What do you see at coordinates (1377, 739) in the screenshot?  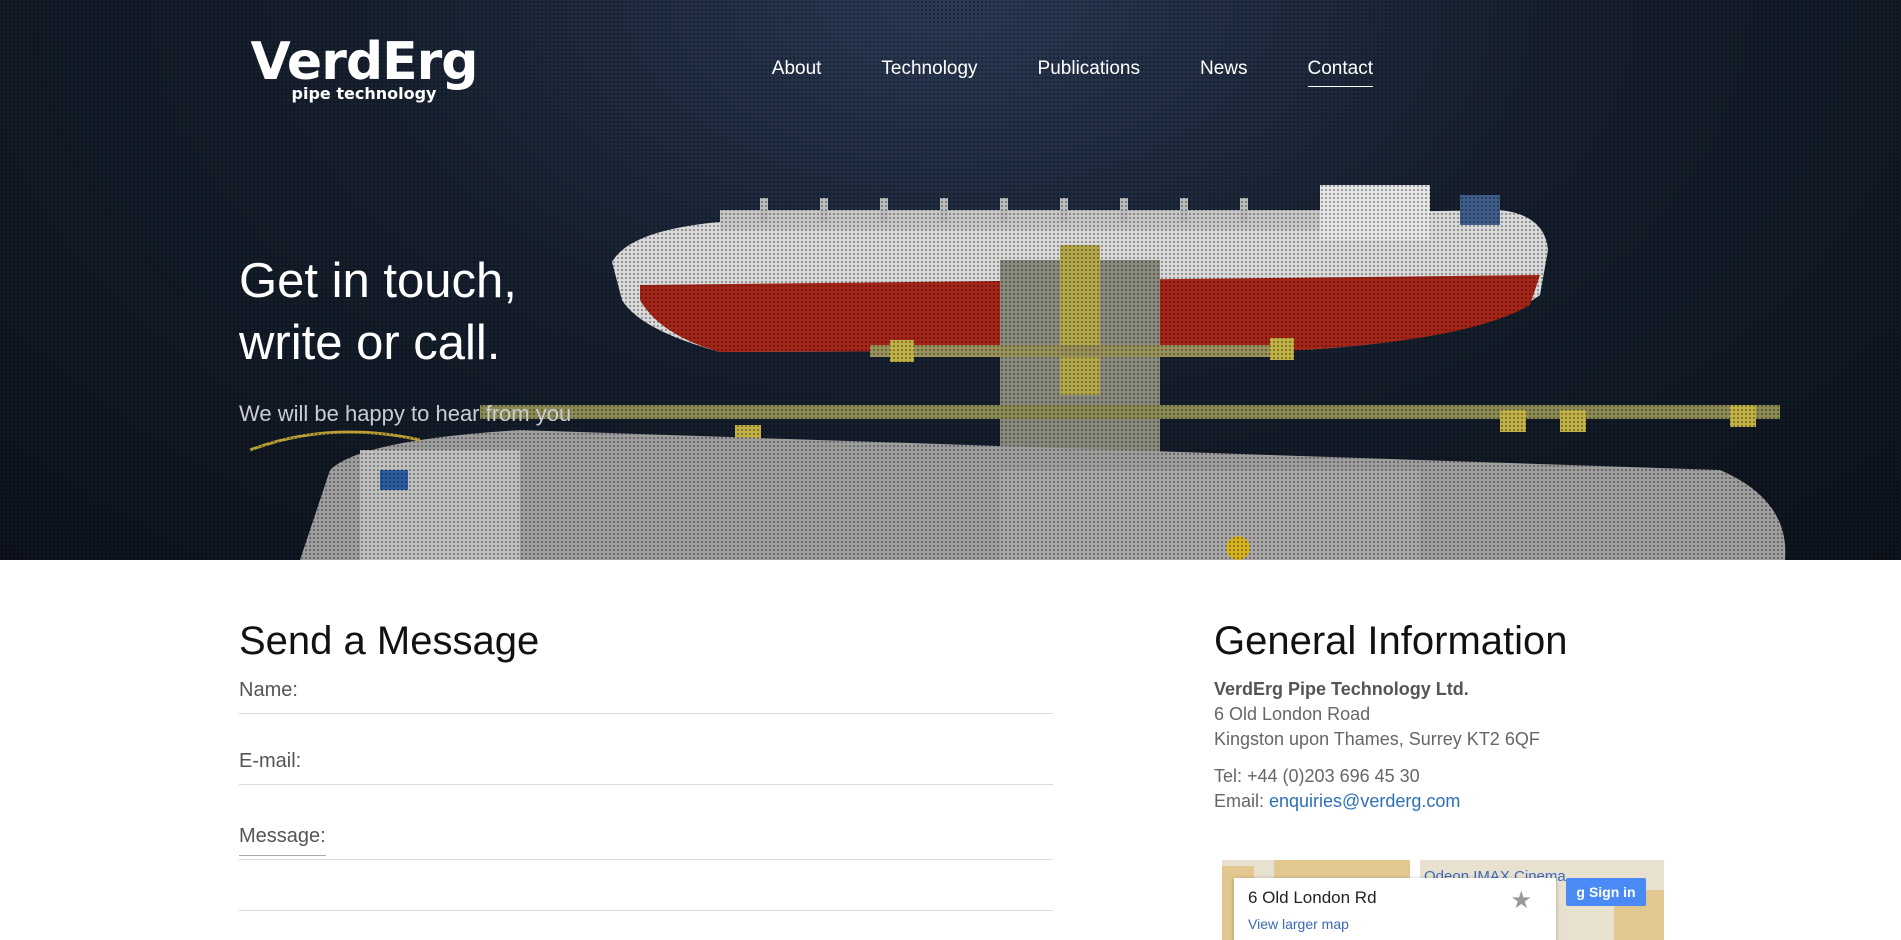 I see `address-line2: Kingston upon Thames, Surrey KT2 6QF` at bounding box center [1377, 739].